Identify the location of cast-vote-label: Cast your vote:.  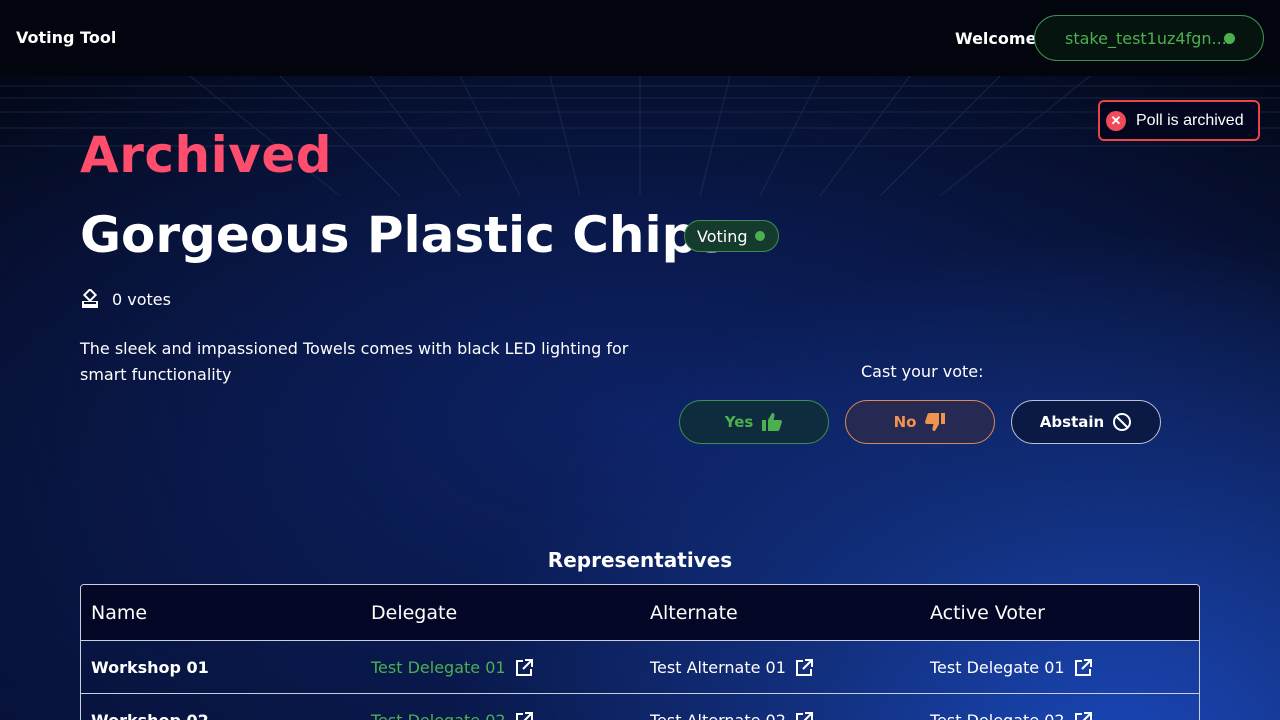
(922, 371).